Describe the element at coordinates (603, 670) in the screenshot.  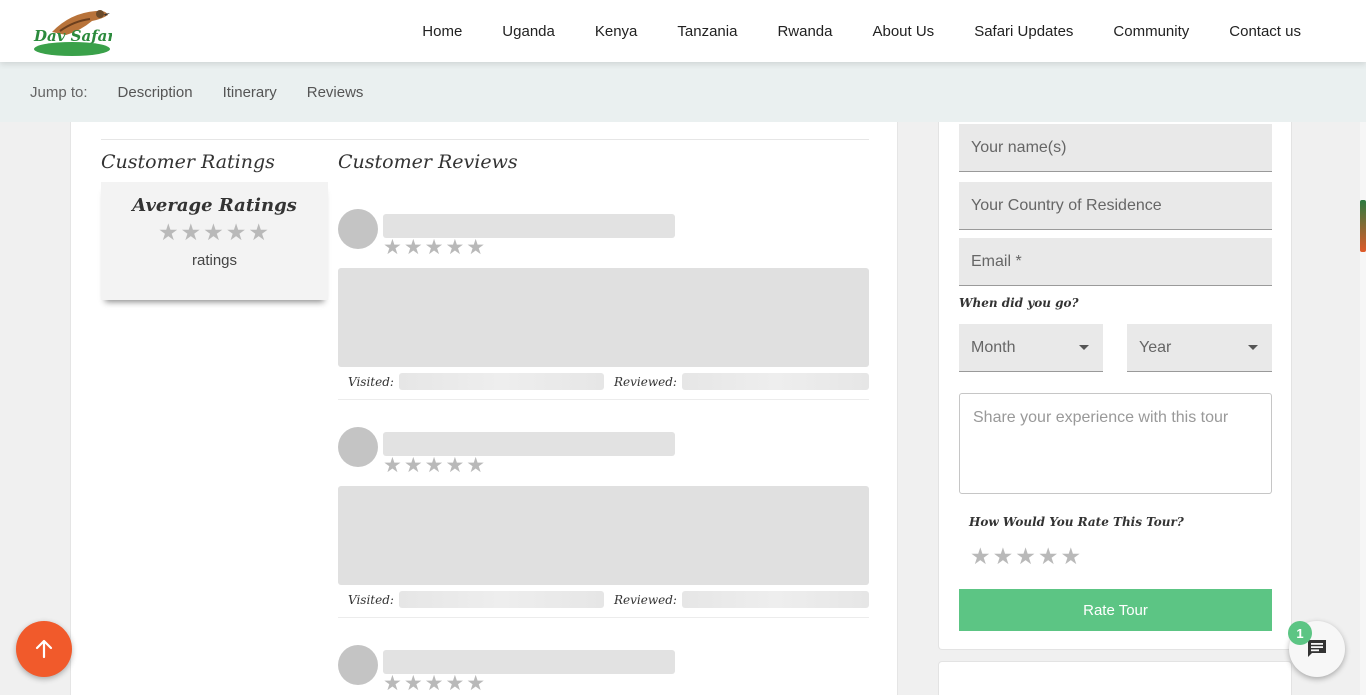
I see `review-placeholder: ★★★★★` at that location.